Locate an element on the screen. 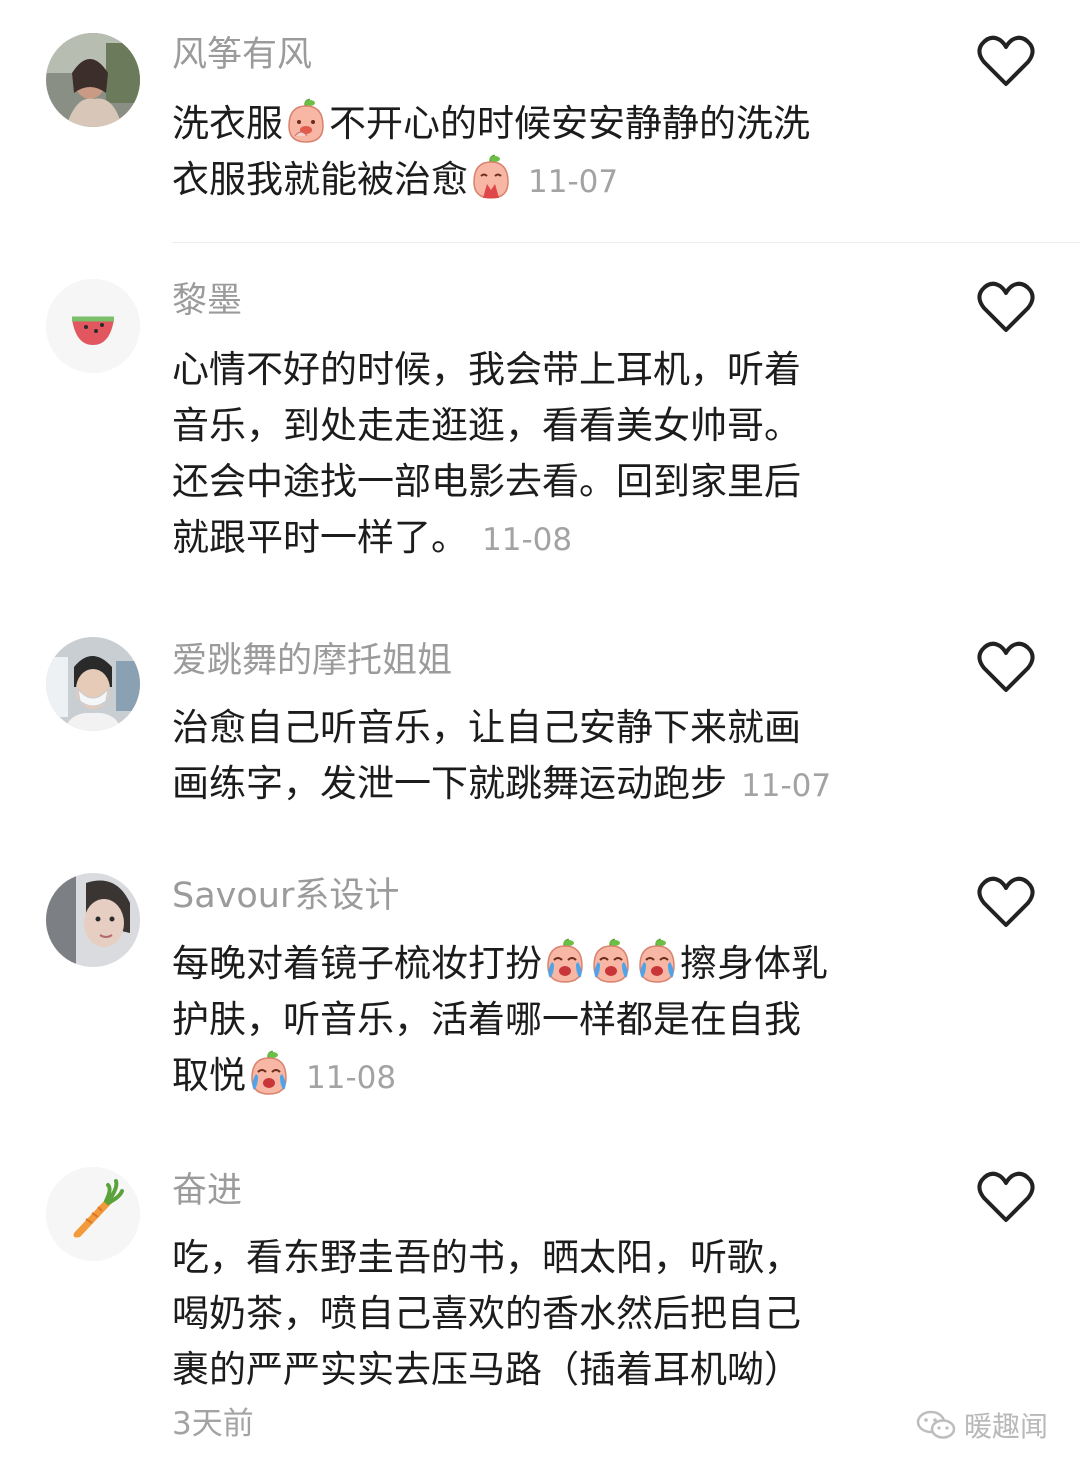 This screenshot has height=1471, width=1080. username: 黎墨 is located at coordinates (207, 301).